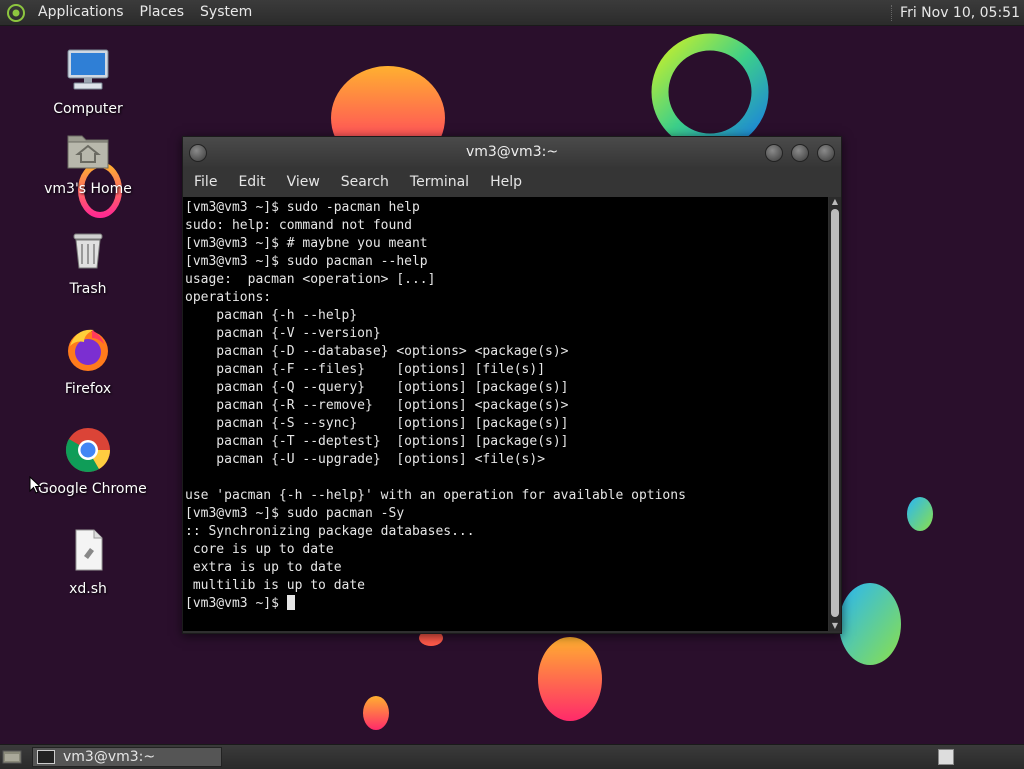 The height and width of the screenshot is (769, 1024). What do you see at coordinates (774, 153) in the screenshot?
I see `minimize-button` at bounding box center [774, 153].